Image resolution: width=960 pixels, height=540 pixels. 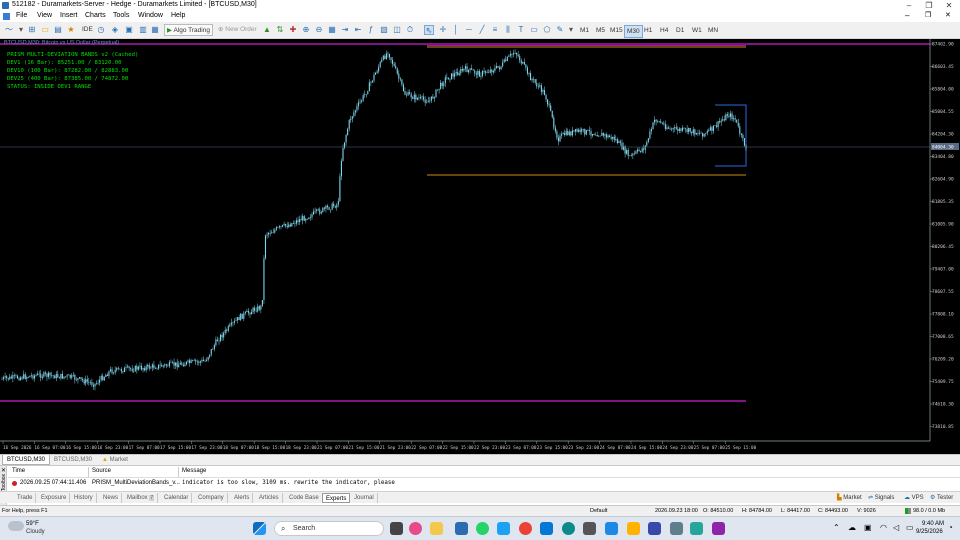 What do you see at coordinates (87, 30) in the screenshot?
I see `ide-button: IDE` at bounding box center [87, 30].